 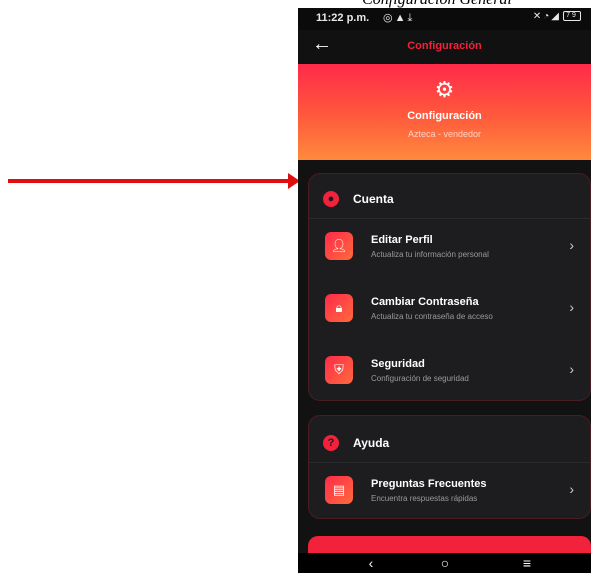 I want to click on settings-item-seguridad: ⛨ Seguridad Configuración de seguridad ›, so click(x=450, y=372).